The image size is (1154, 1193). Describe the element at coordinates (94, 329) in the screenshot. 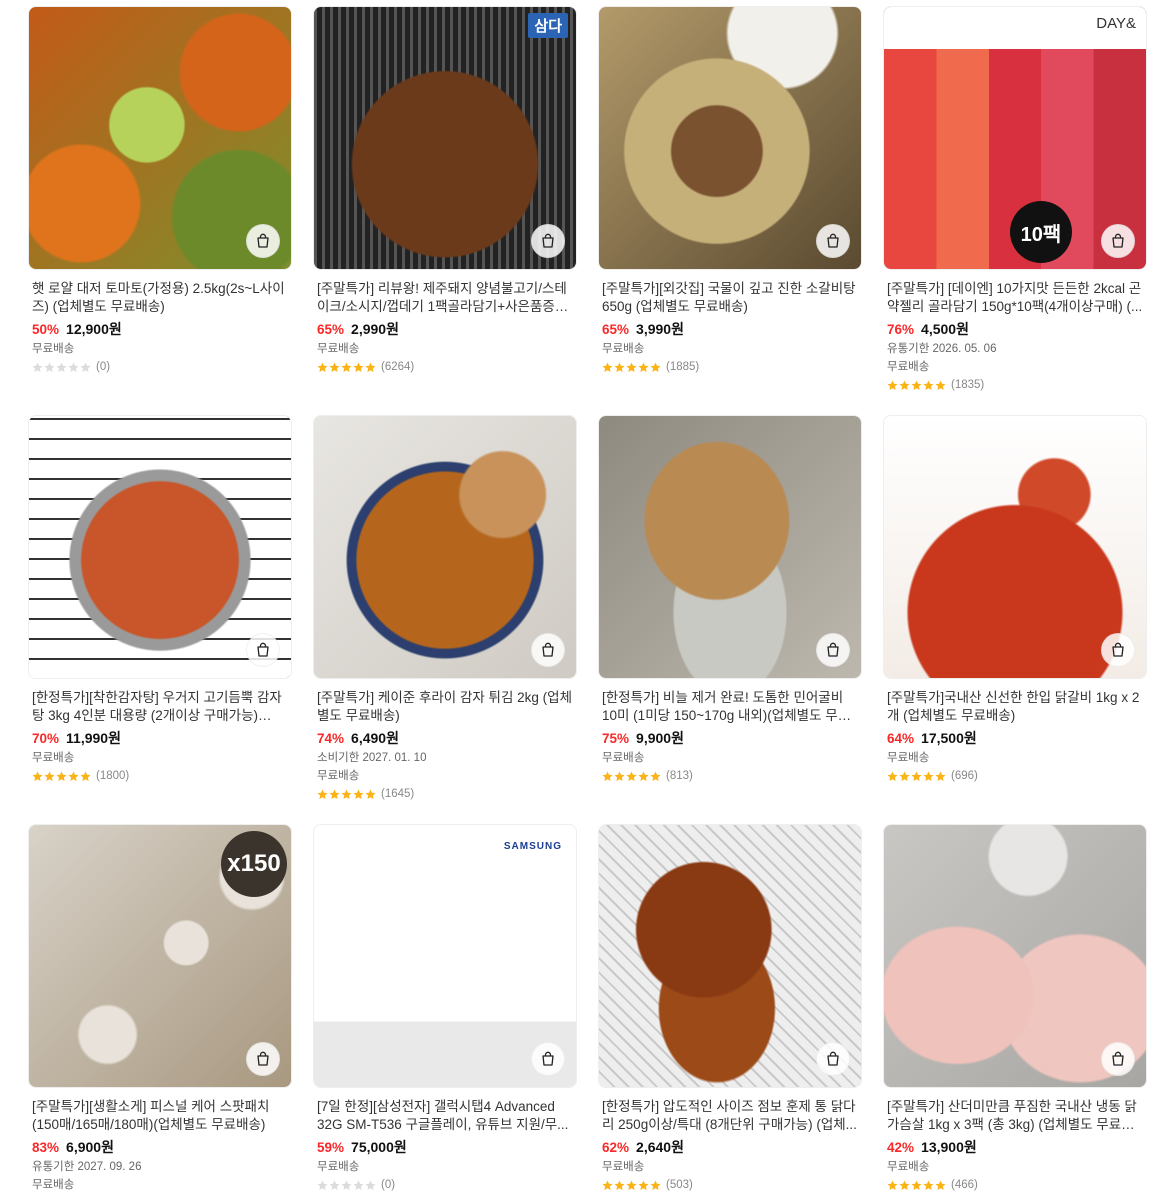

I see `sale-price: 12,900원` at that location.